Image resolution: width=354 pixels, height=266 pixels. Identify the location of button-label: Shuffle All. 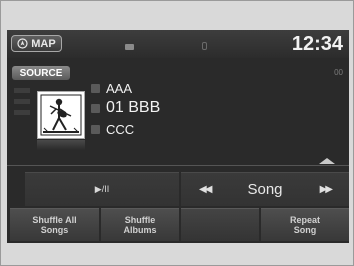
(54, 220).